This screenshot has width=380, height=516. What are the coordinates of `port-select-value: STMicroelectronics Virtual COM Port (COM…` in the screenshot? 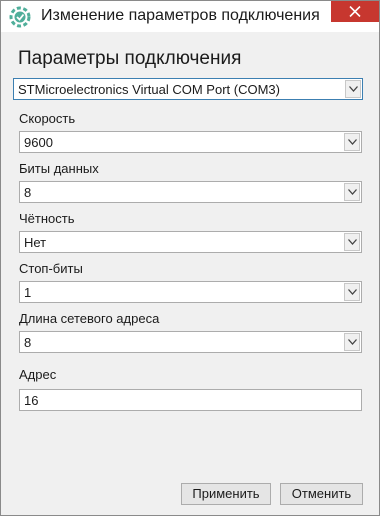 It's located at (149, 89).